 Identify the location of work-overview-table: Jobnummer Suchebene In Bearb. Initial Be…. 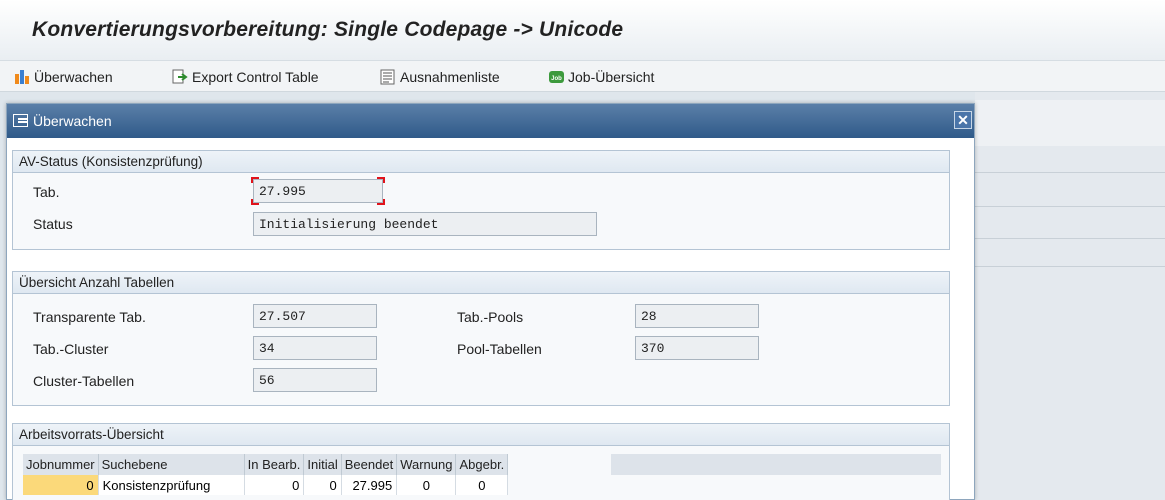
(266, 474).